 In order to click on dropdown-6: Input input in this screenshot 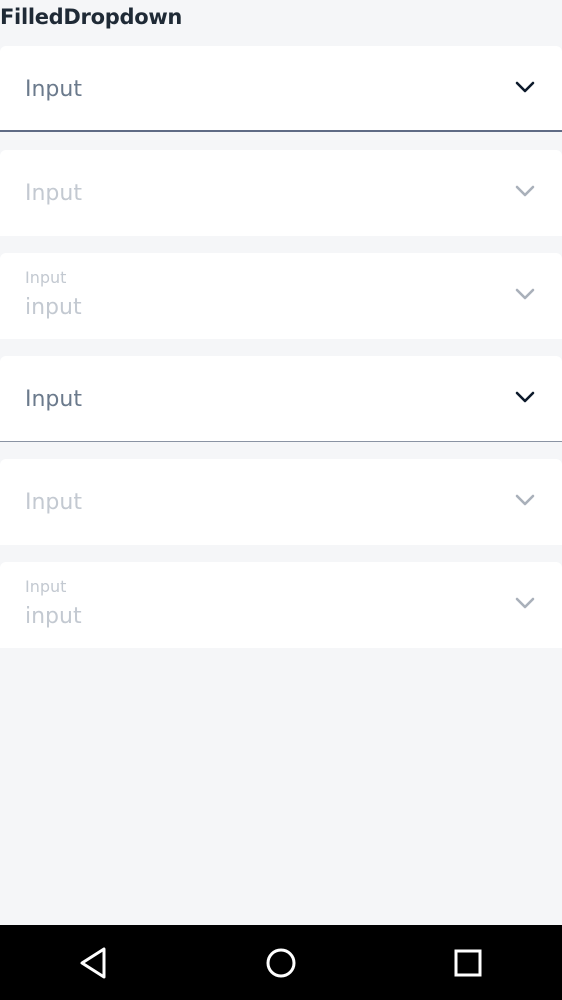, I will do `click(281, 605)`.